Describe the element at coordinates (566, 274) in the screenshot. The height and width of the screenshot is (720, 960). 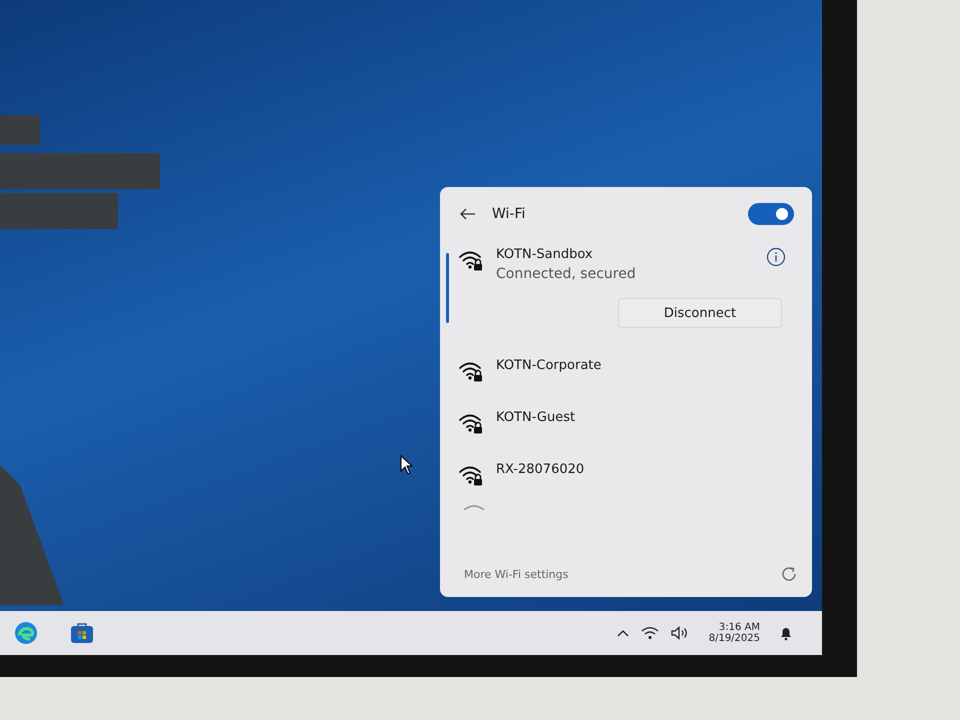
I see `connection-status: Connected, secured` at that location.